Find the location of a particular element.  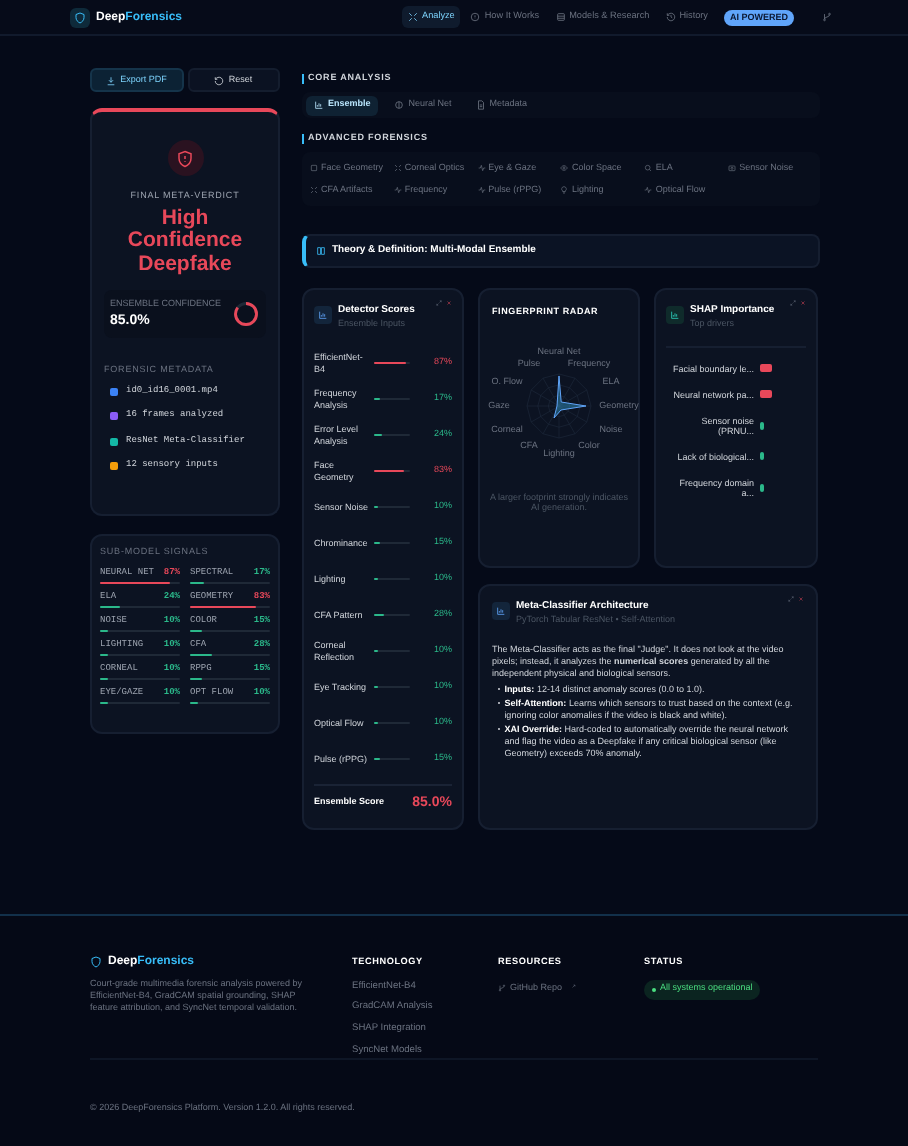

verdict-title: High Confidence Deepfake is located at coordinates (185, 241).